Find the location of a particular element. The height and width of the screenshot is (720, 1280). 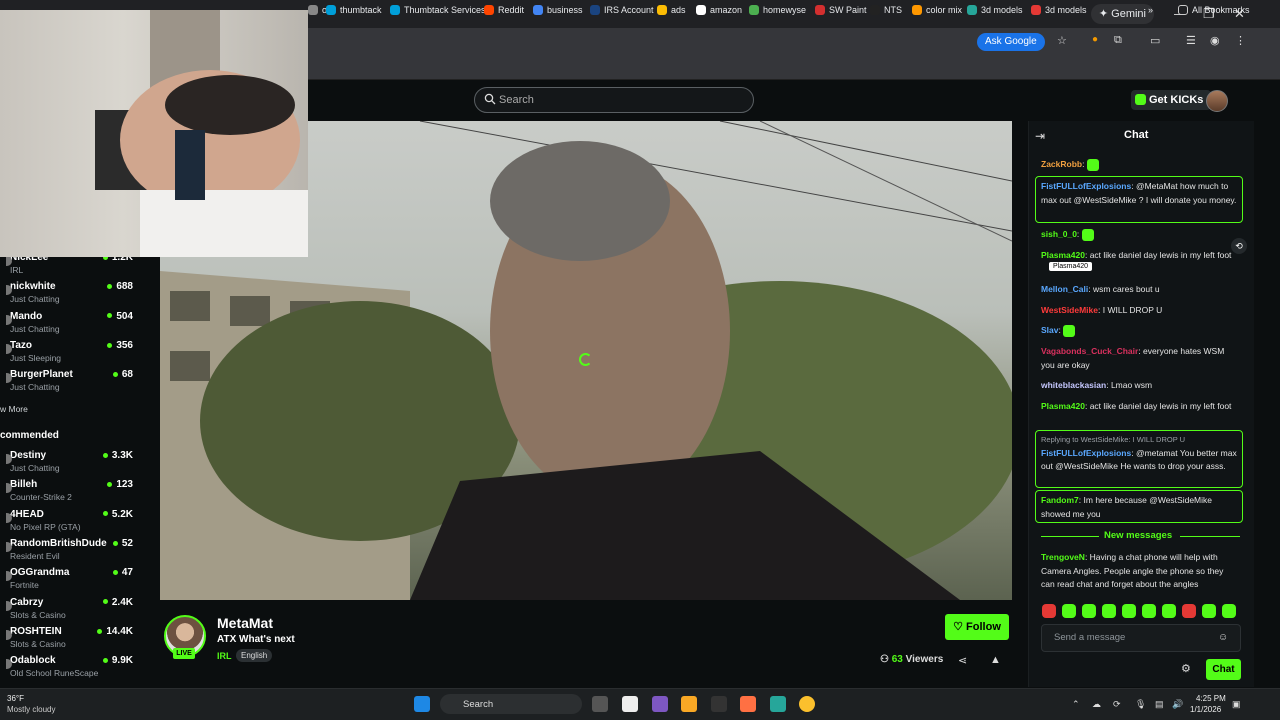

menu-icon: ⋮ is located at coordinates (1240, 42).